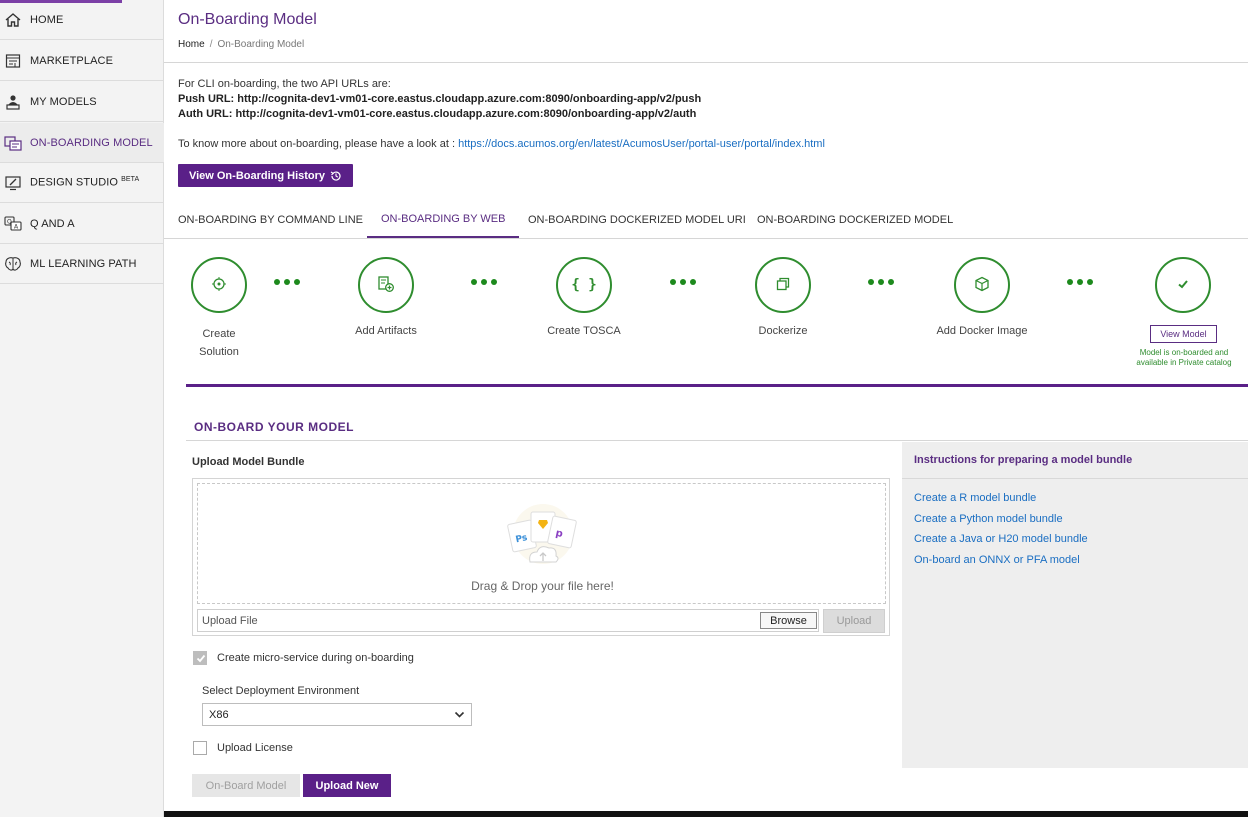 The image size is (1248, 817). Describe the element at coordinates (854, 621) in the screenshot. I see `upload-button: Upload` at that location.